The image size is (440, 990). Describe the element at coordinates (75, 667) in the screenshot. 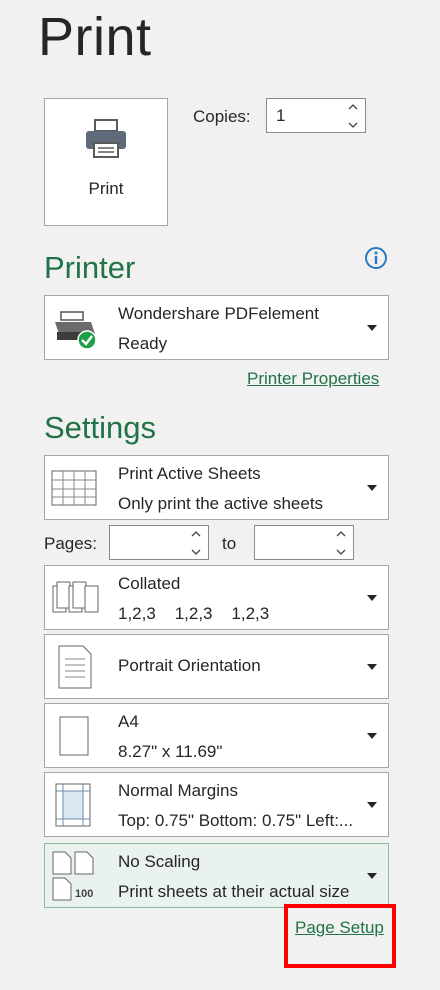

I see `portrait-page-icon` at that location.